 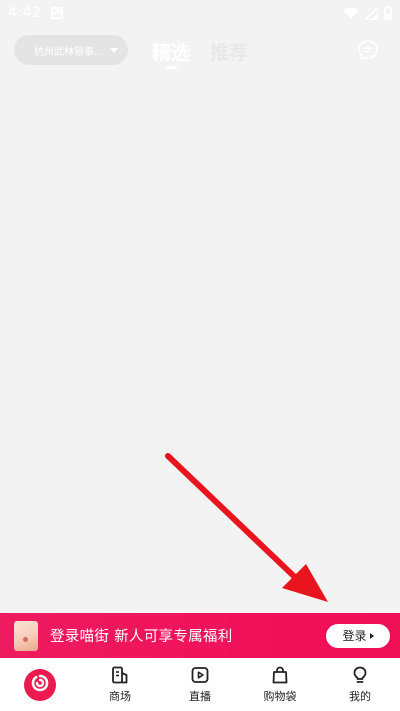 What do you see at coordinates (120, 675) in the screenshot?
I see `mall-icon` at bounding box center [120, 675].